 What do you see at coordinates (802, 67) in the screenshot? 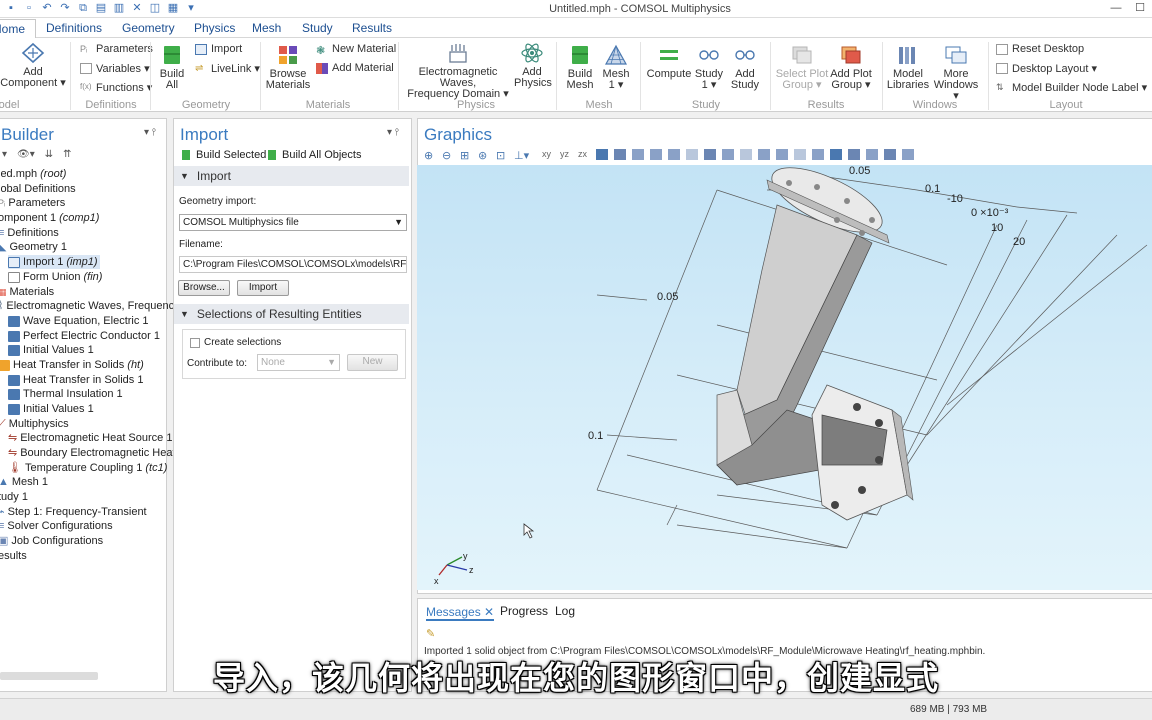
I see `select-plot-group-button: Select Plot Group ▾` at bounding box center [802, 67].